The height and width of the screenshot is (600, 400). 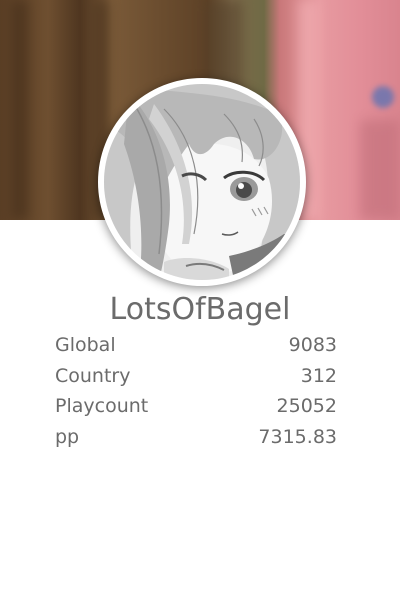 I want to click on stat-row-global: Global 9083, so click(x=196, y=345).